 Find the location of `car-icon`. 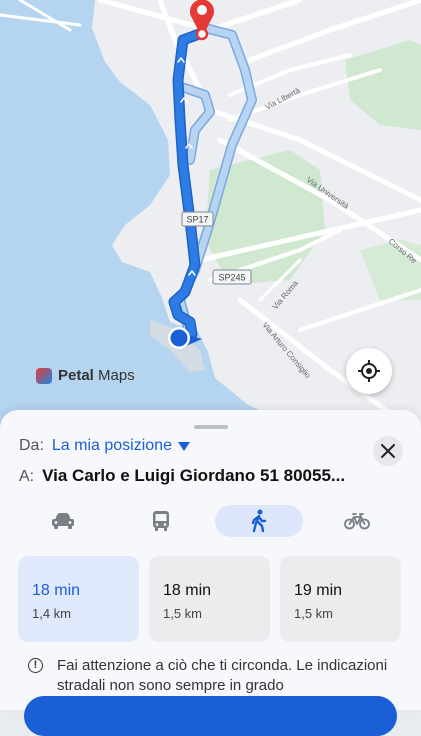

car-icon is located at coordinates (63, 521).